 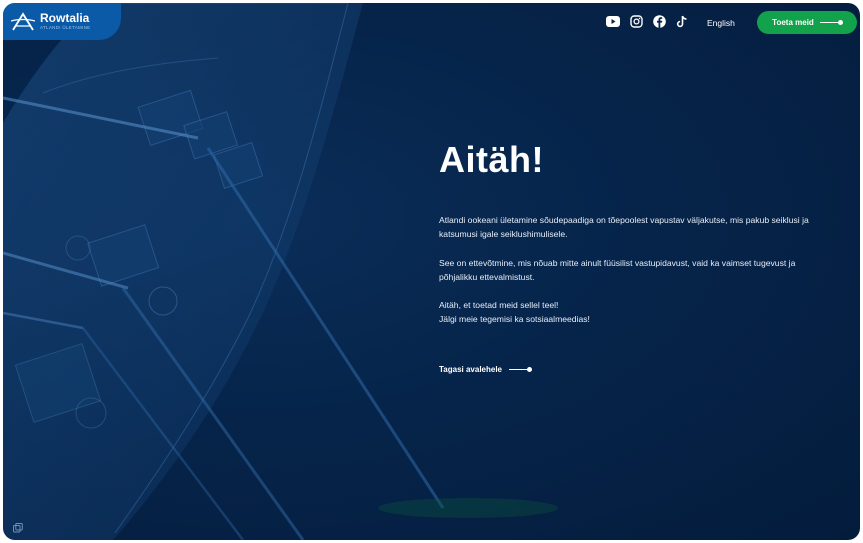 I want to click on tiktok-icon, so click(x=682, y=21).